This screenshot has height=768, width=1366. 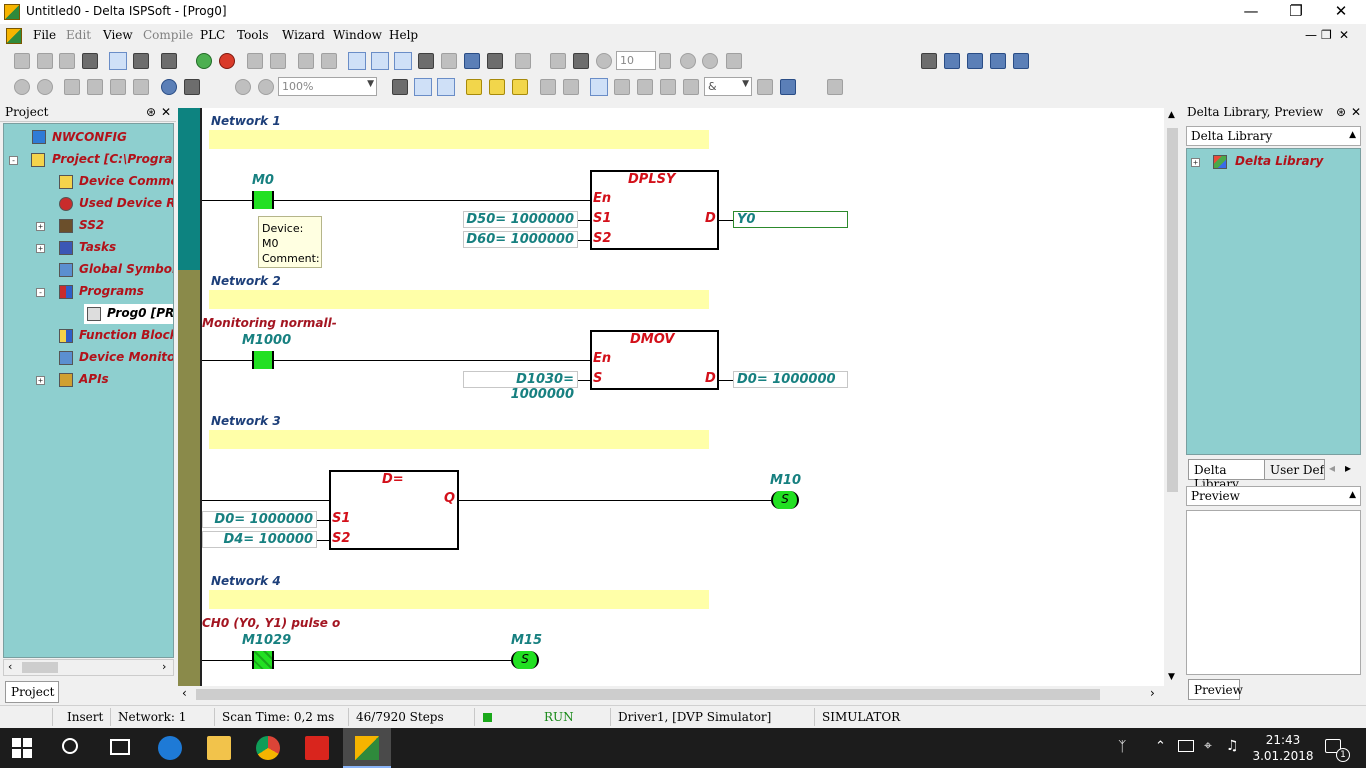 I want to click on view-ladder-icon, so click(x=118, y=61).